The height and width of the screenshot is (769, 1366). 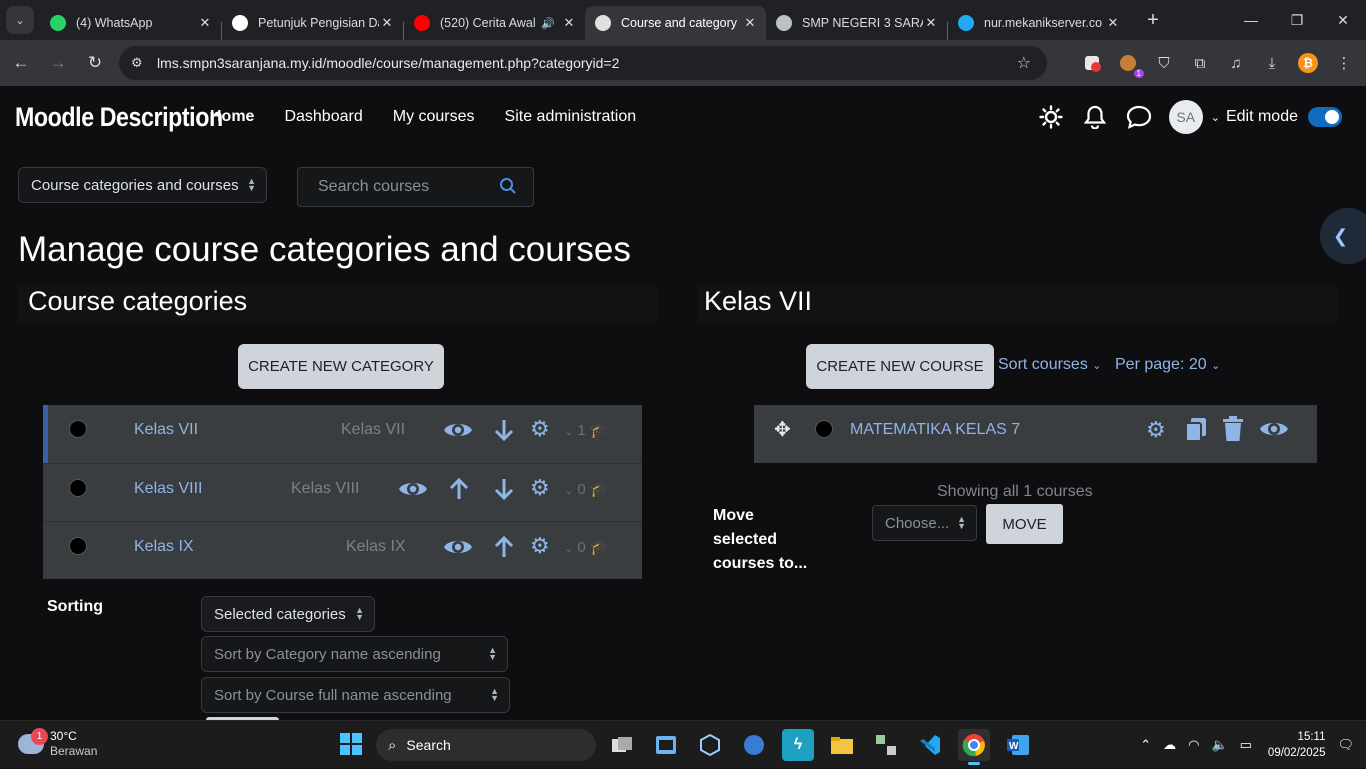 What do you see at coordinates (1167, 365) in the screenshot?
I see `per-page-dropdown: Per page: 20 ⌄` at bounding box center [1167, 365].